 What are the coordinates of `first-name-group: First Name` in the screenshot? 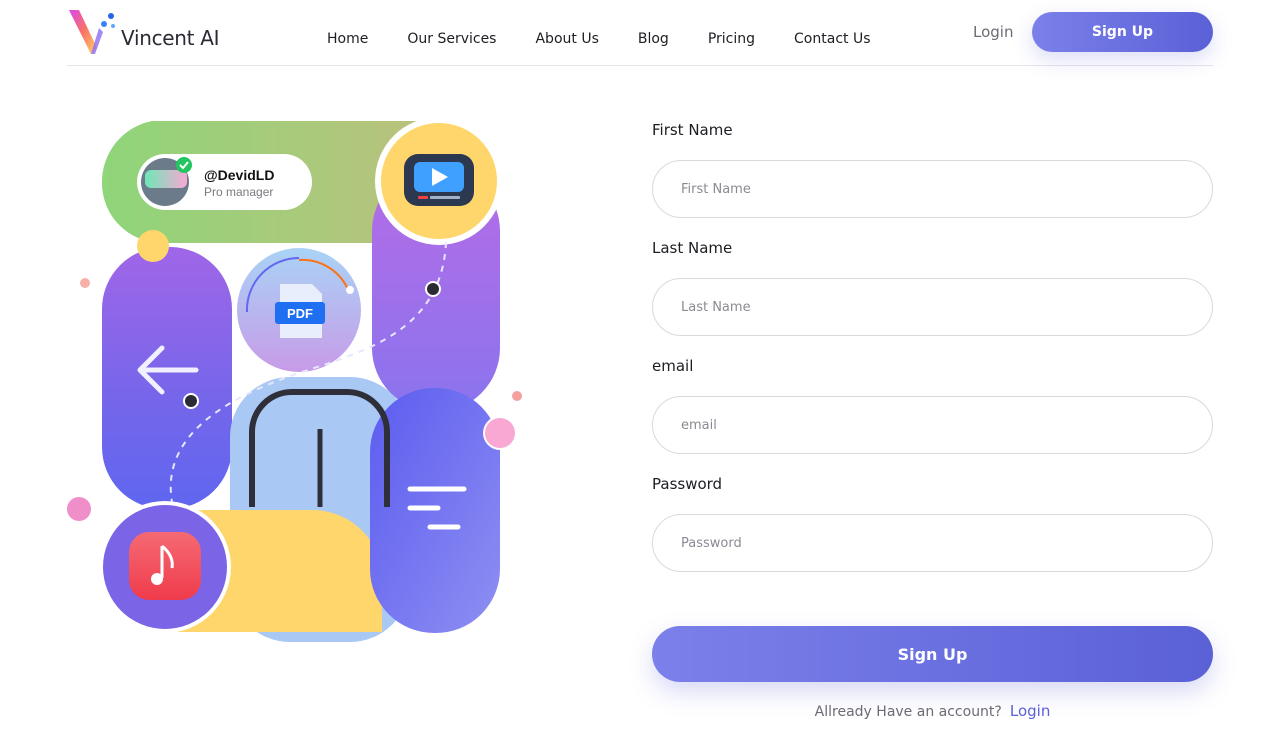 It's located at (932, 168).